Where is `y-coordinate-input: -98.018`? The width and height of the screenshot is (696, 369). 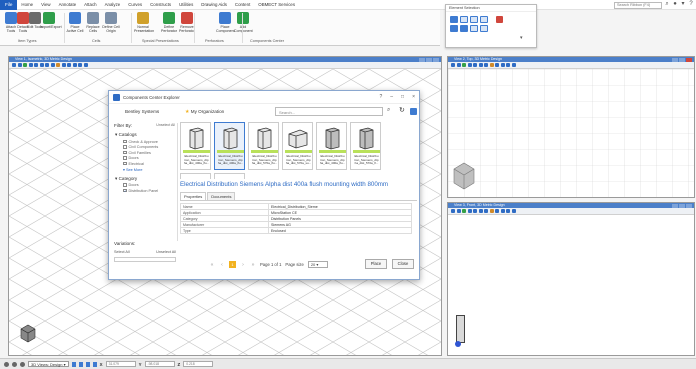 y-coordinate-input: -98.018 is located at coordinates (159, 364).